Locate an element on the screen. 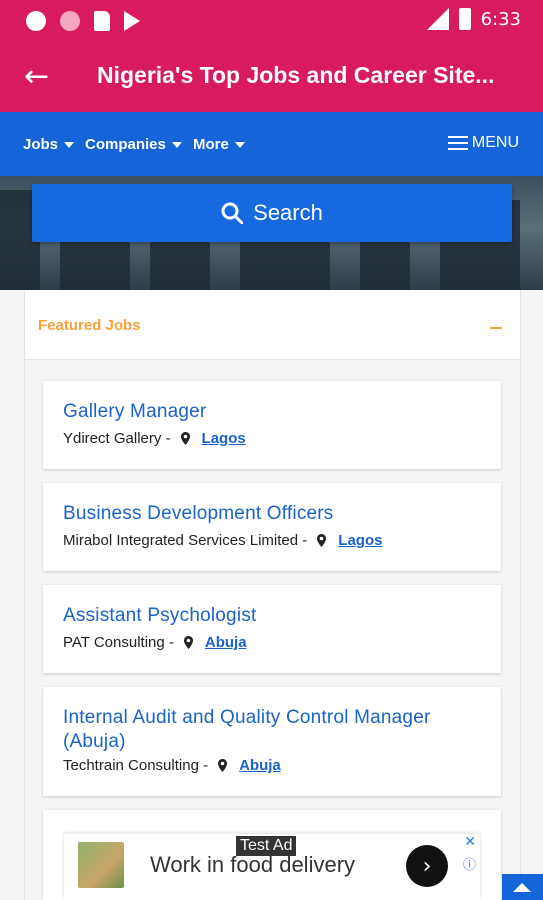 The width and height of the screenshot is (543, 900). job-title: Gallery Manager is located at coordinates (273, 412).